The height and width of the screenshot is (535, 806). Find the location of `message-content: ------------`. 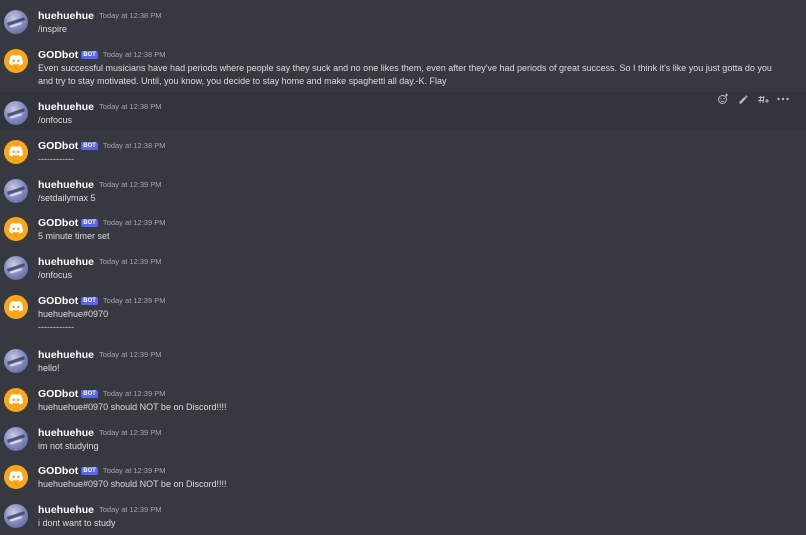

message-content: ------------ is located at coordinates (56, 159).